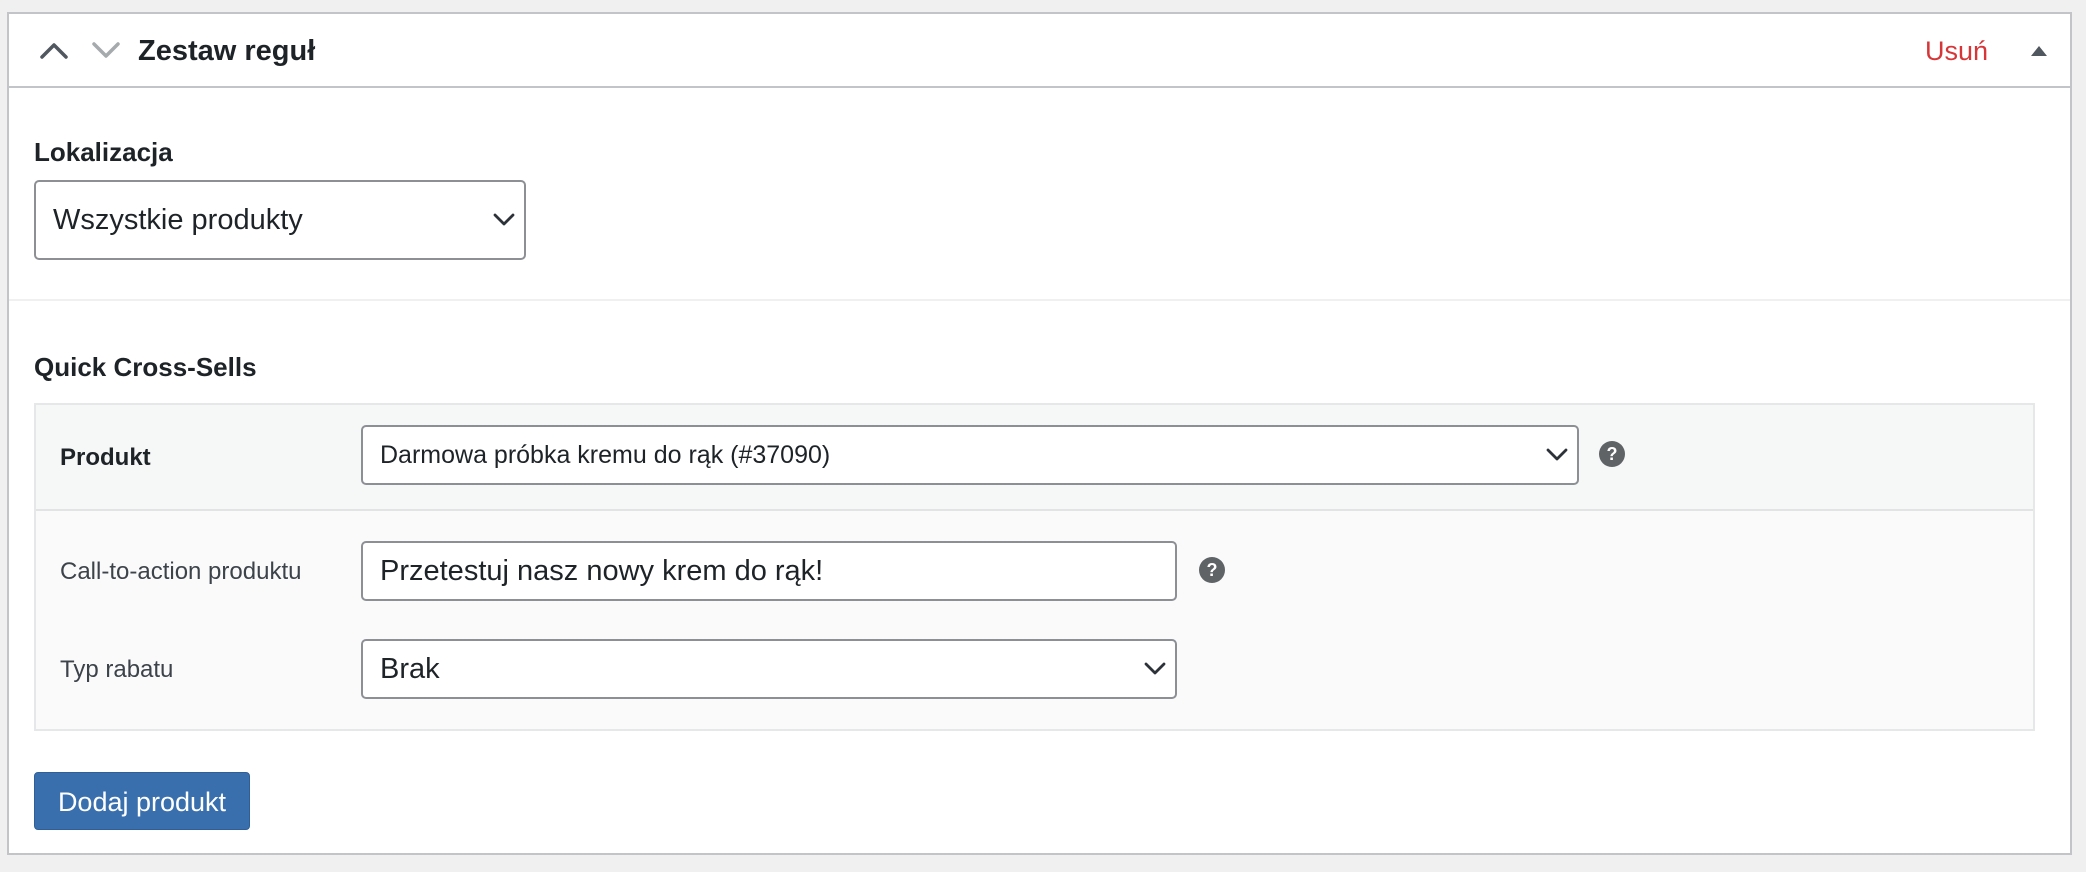 This screenshot has width=2086, height=872. Describe the element at coordinates (1039, 300) in the screenshot. I see `section-divider` at that location.